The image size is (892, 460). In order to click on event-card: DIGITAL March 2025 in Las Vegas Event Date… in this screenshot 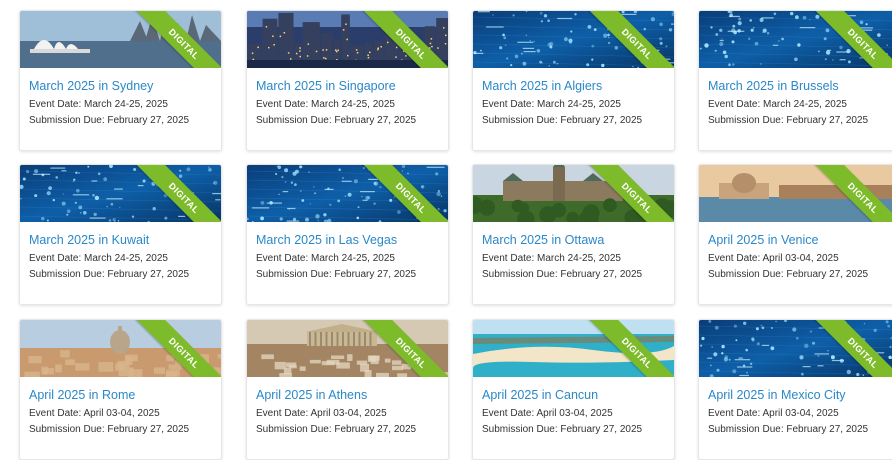, I will do `click(347, 234)`.